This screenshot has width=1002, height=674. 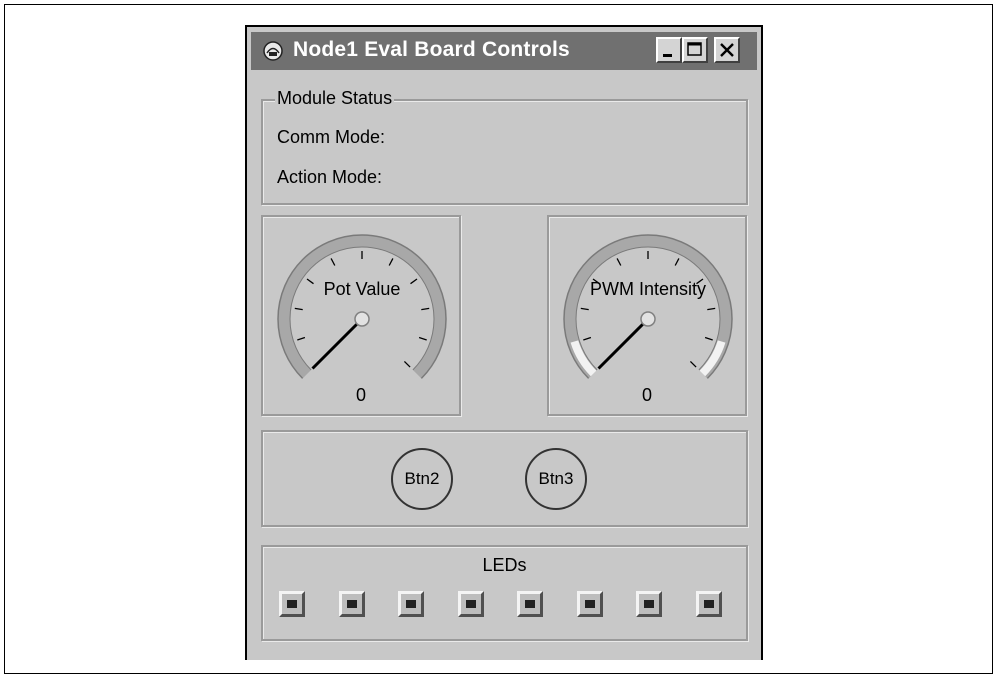 What do you see at coordinates (335, 98) in the screenshot?
I see `module-status-label: Module Status` at bounding box center [335, 98].